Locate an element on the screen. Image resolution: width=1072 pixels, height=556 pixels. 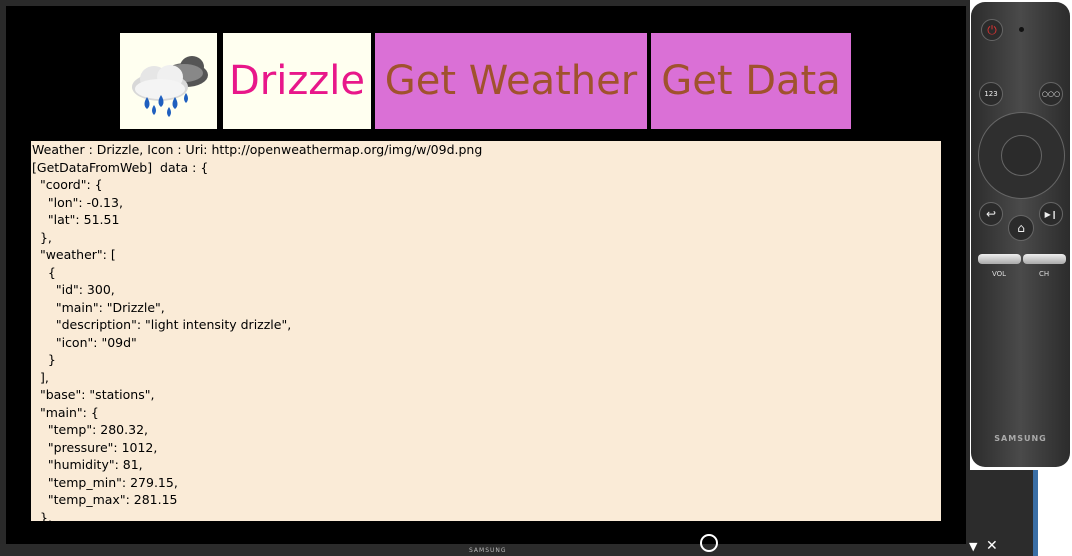
ok-button is located at coordinates (1021, 155).